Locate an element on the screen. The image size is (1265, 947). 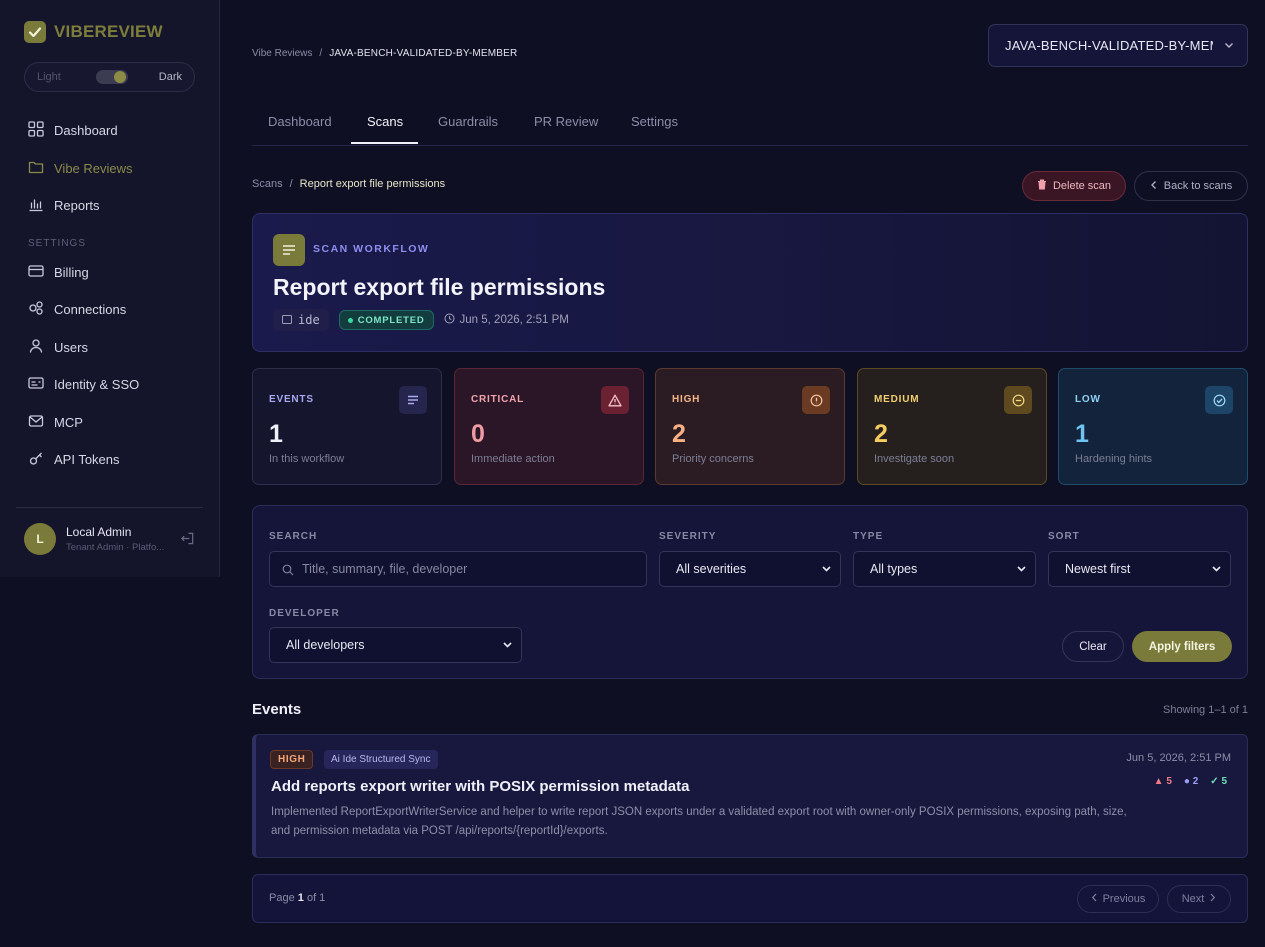
chevron-left-icon is located at coordinates (1094, 899).